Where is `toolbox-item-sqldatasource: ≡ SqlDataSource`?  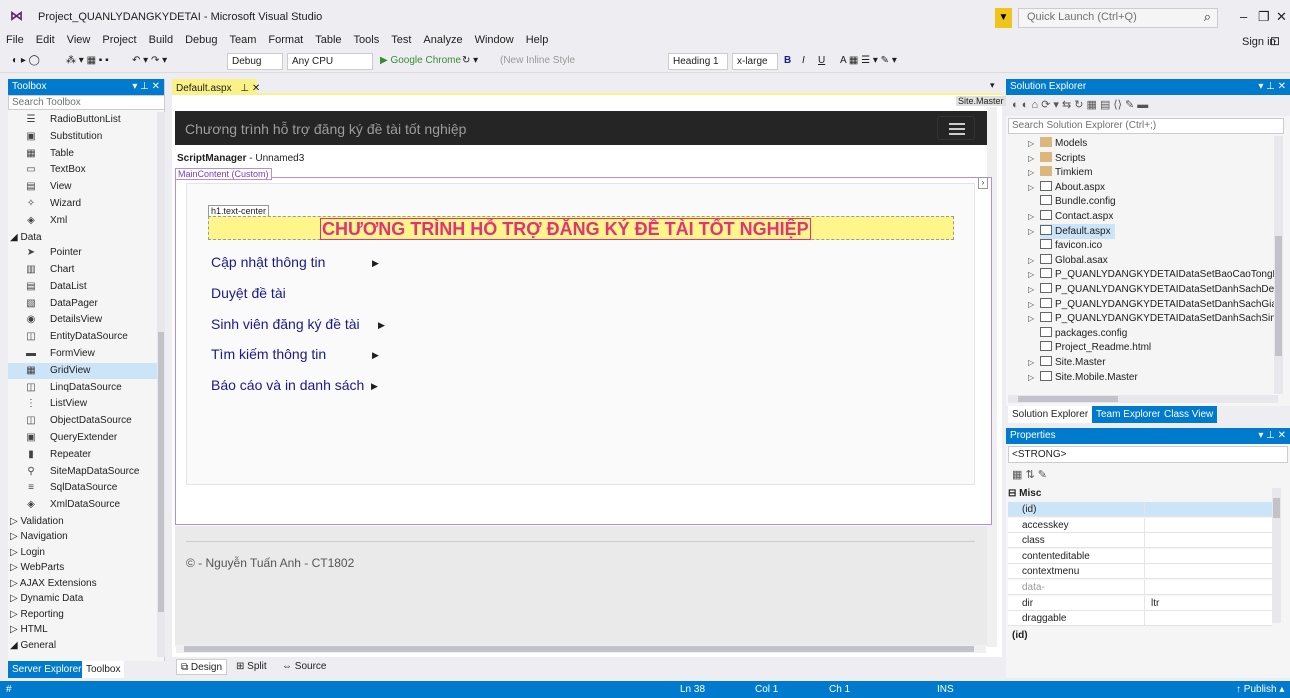
toolbox-item-sqldatasource: ≡ SqlDataSource is located at coordinates (83, 488).